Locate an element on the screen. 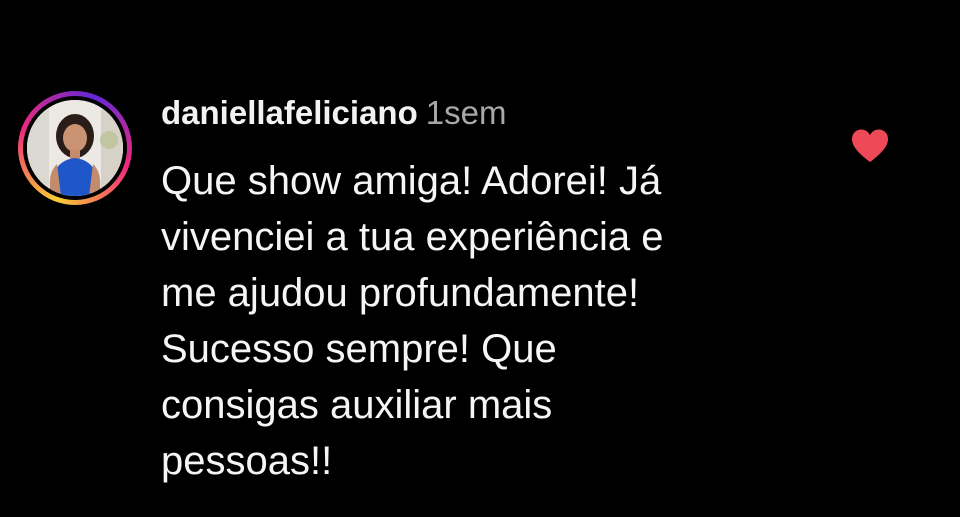 This screenshot has height=517, width=960. comment-text-line: me ajudou profundamente! is located at coordinates (400, 293).